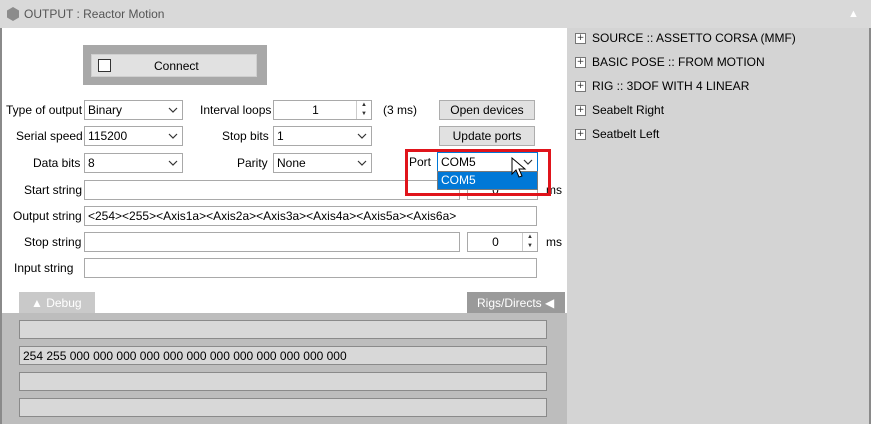 This screenshot has height=424, width=871. What do you see at coordinates (272, 242) in the screenshot?
I see `stop-string-input` at bounding box center [272, 242].